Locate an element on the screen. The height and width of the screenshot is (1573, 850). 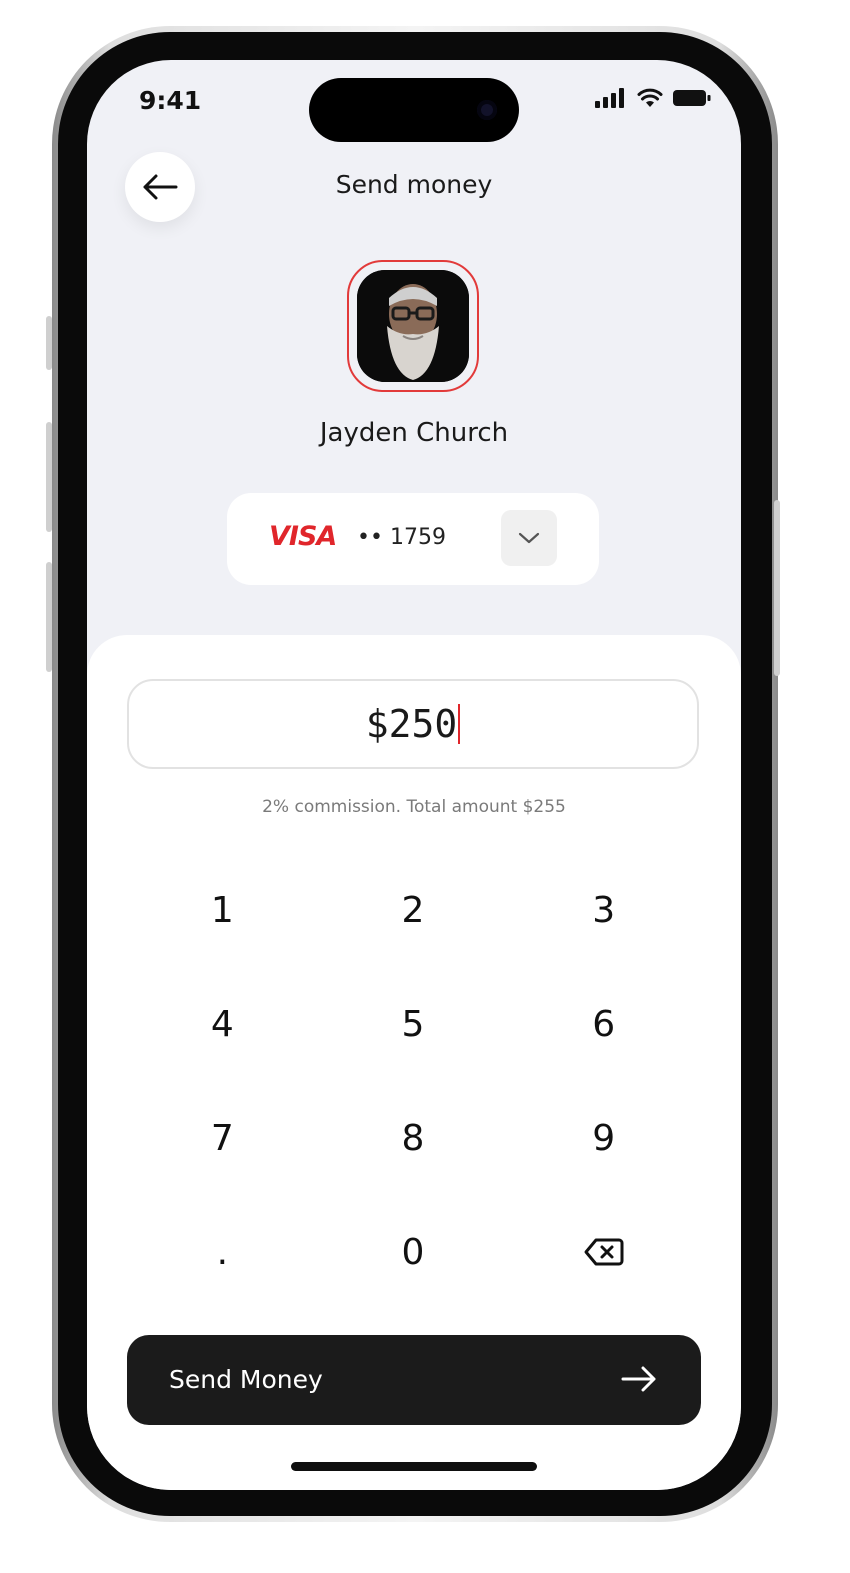
amount-value: $250 is located at coordinates (411, 724).